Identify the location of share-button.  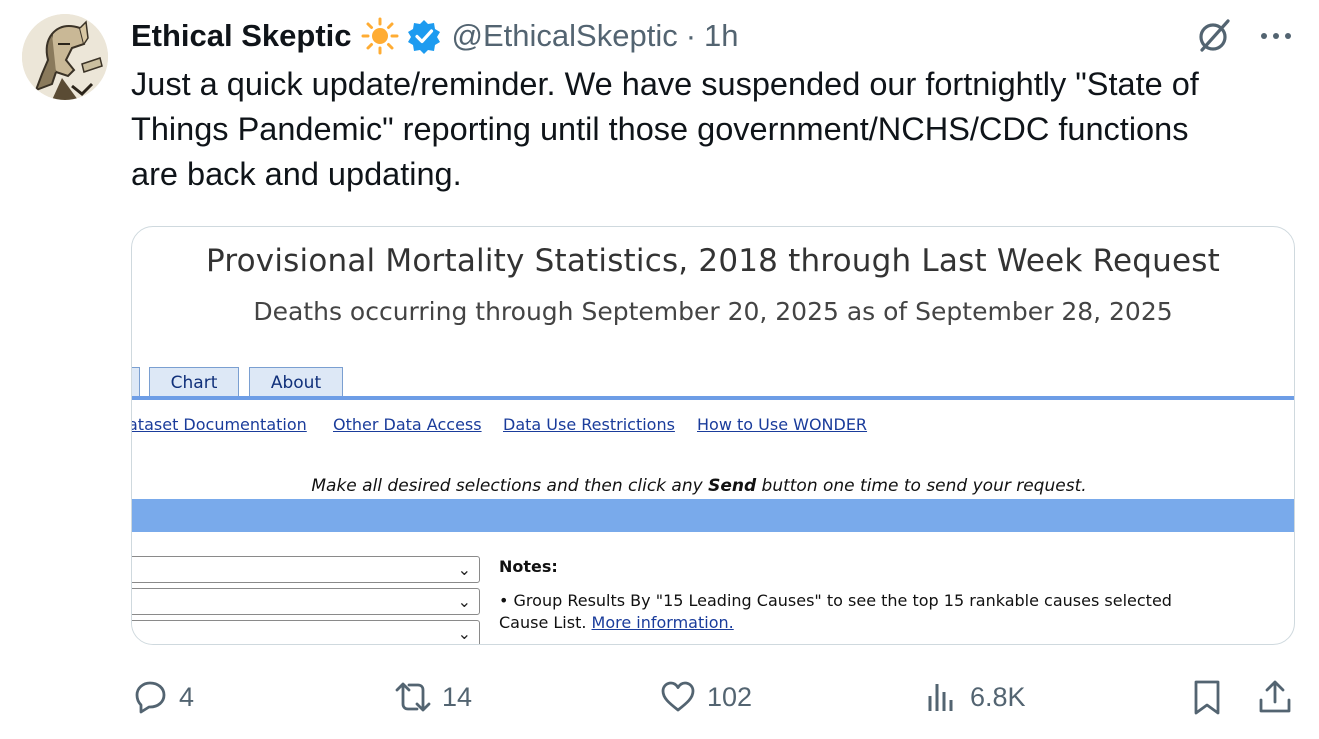
(1275, 697).